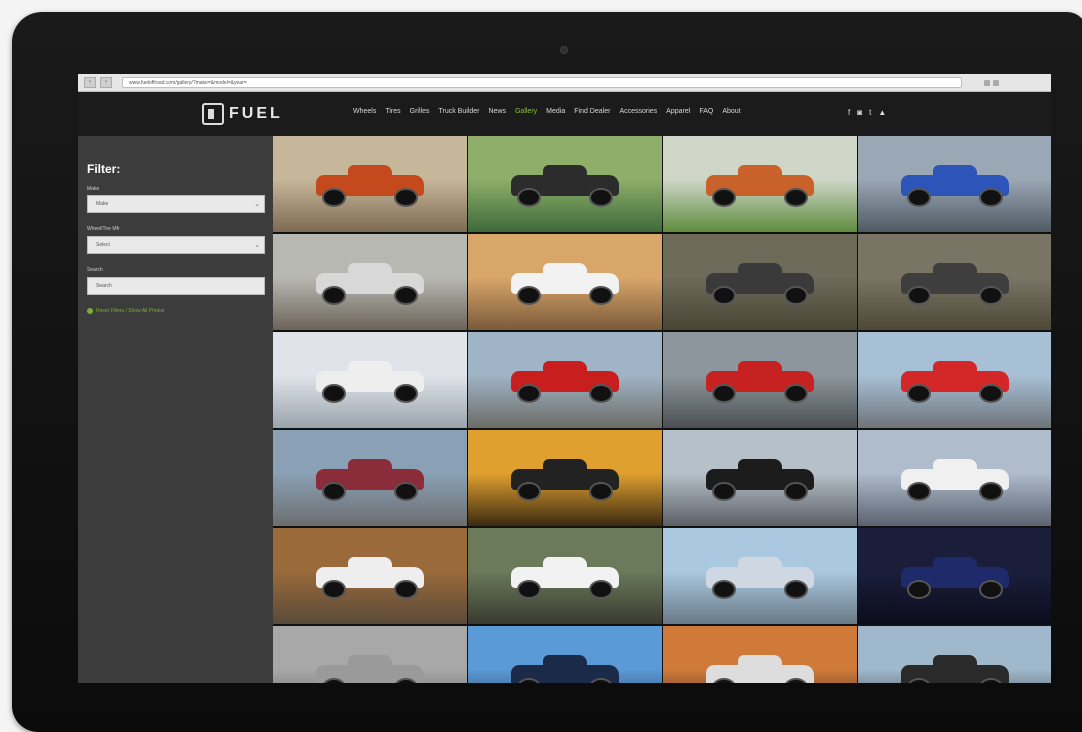 The width and height of the screenshot is (1082, 732). What do you see at coordinates (458, 111) in the screenshot?
I see `nav-item-truck-builder: Truck Builder` at bounding box center [458, 111].